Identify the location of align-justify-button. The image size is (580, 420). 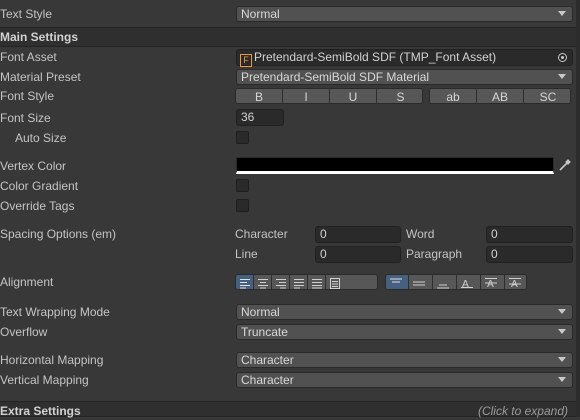
(299, 282).